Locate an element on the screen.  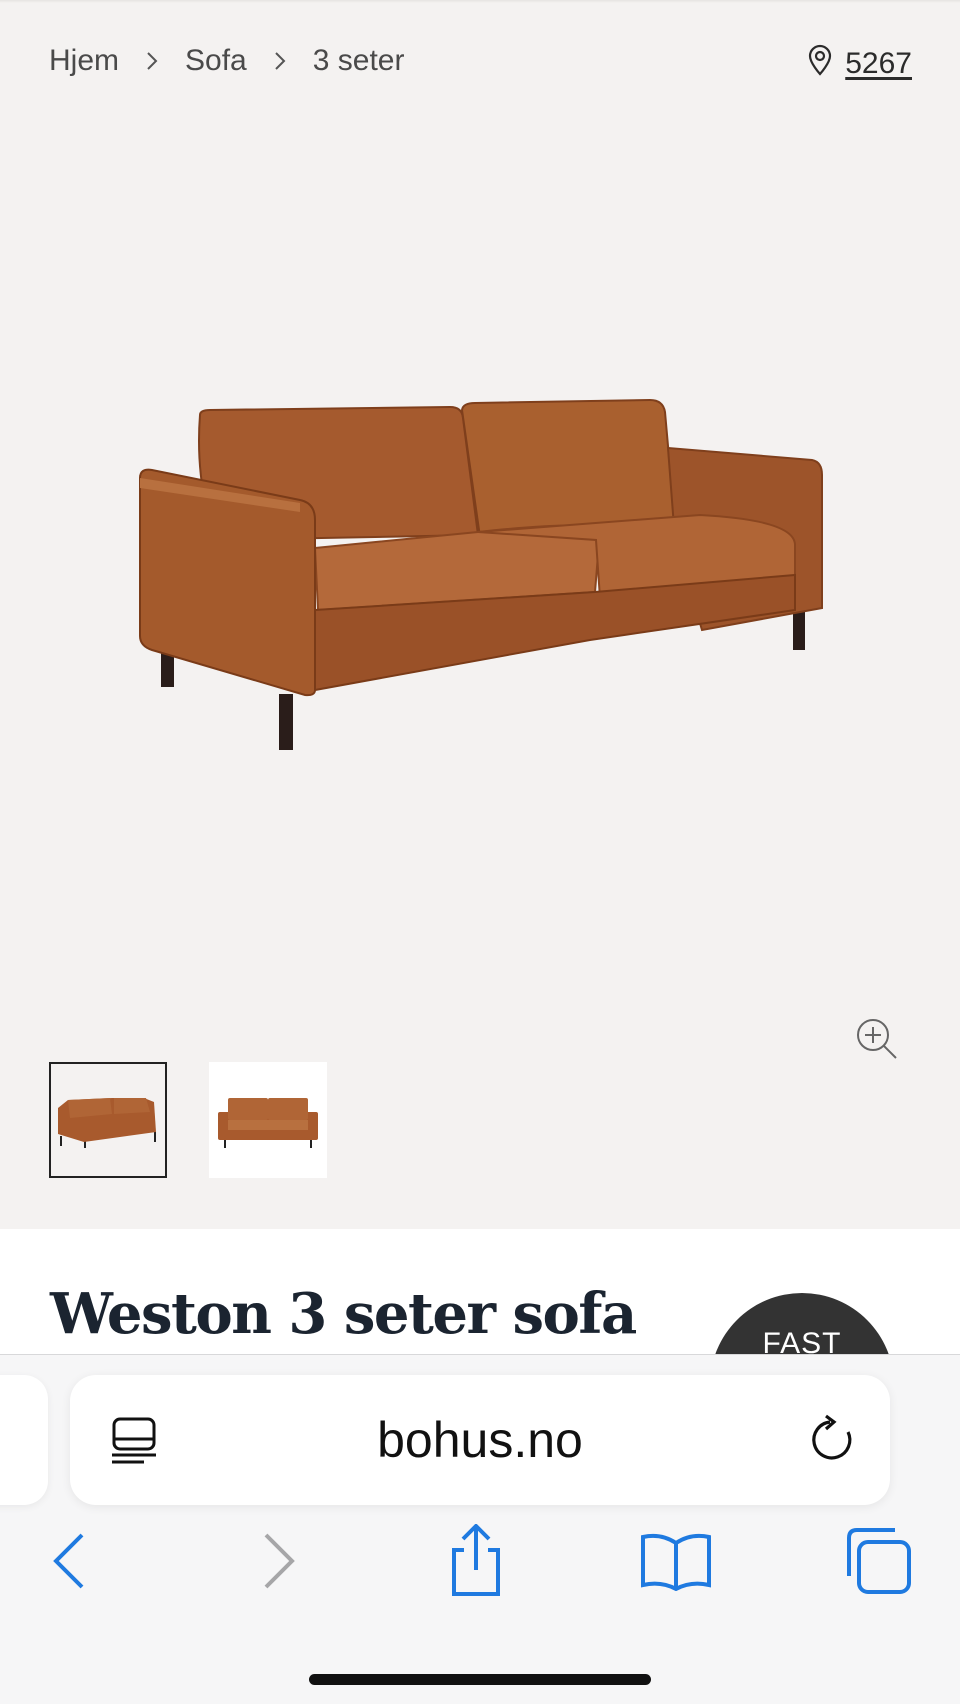
back-icon is located at coordinates (70, 1563).